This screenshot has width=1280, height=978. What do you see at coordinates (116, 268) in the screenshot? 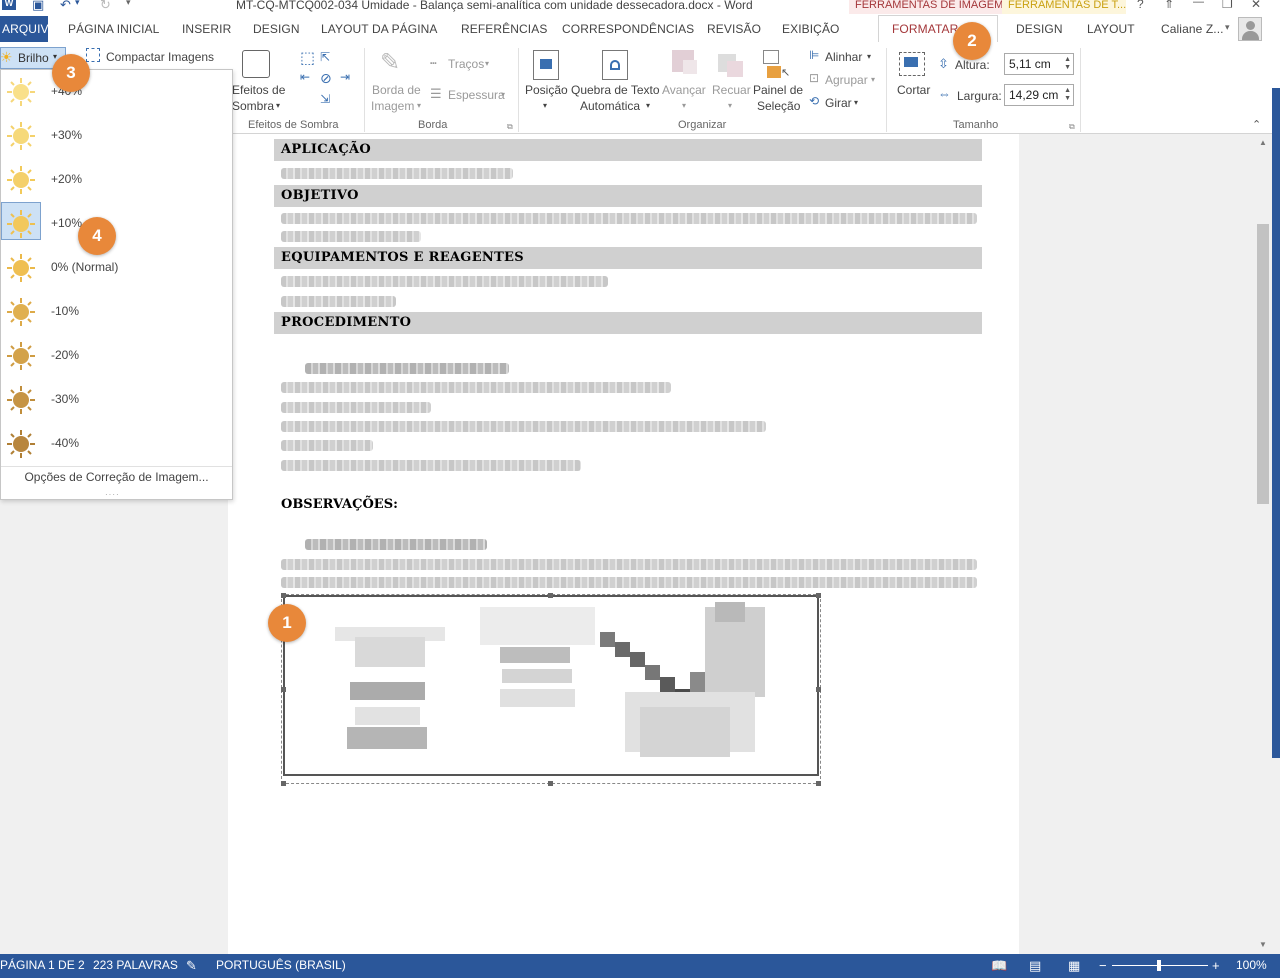
I see `brightness-option-normal: 0% (Normal)` at bounding box center [116, 268].